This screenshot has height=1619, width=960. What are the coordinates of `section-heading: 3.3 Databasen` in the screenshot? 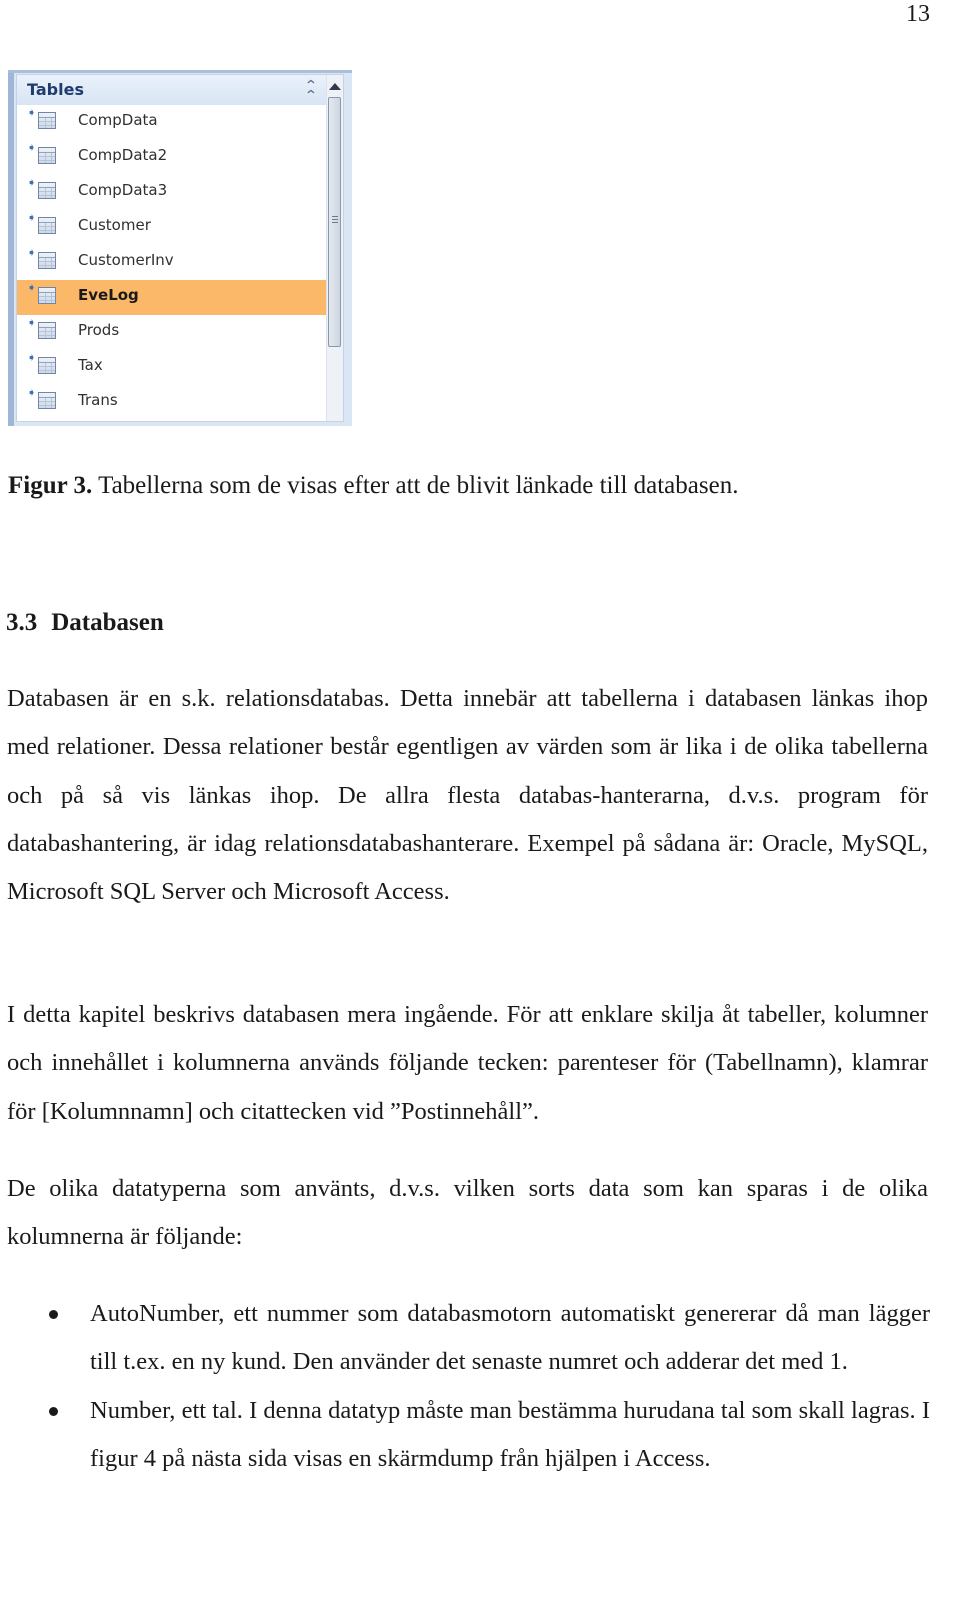 It's located at (85, 623).